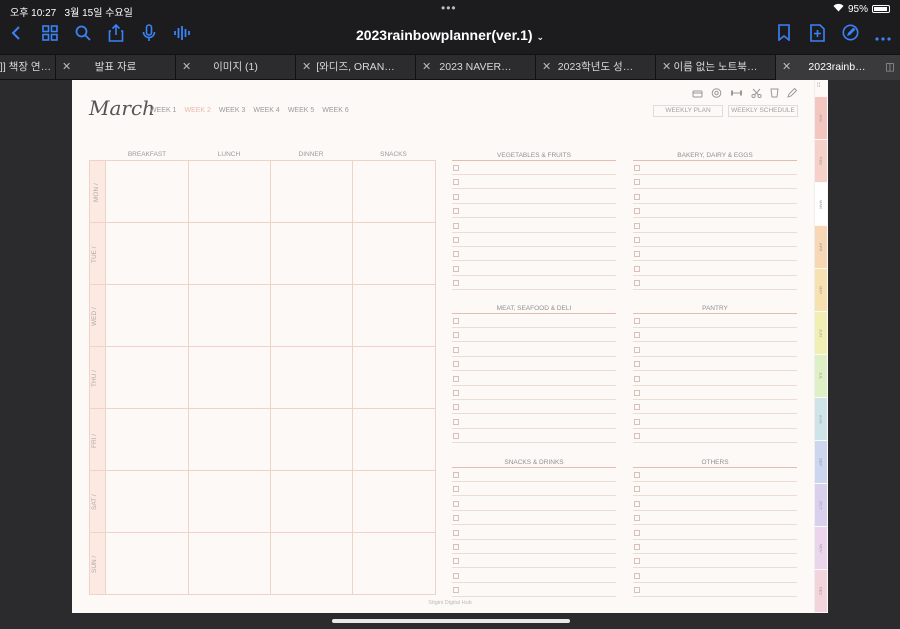 Image resolution: width=900 pixels, height=629 pixels. I want to click on weekly-schedule-button: WEEKLY SCHEDULE, so click(763, 111).